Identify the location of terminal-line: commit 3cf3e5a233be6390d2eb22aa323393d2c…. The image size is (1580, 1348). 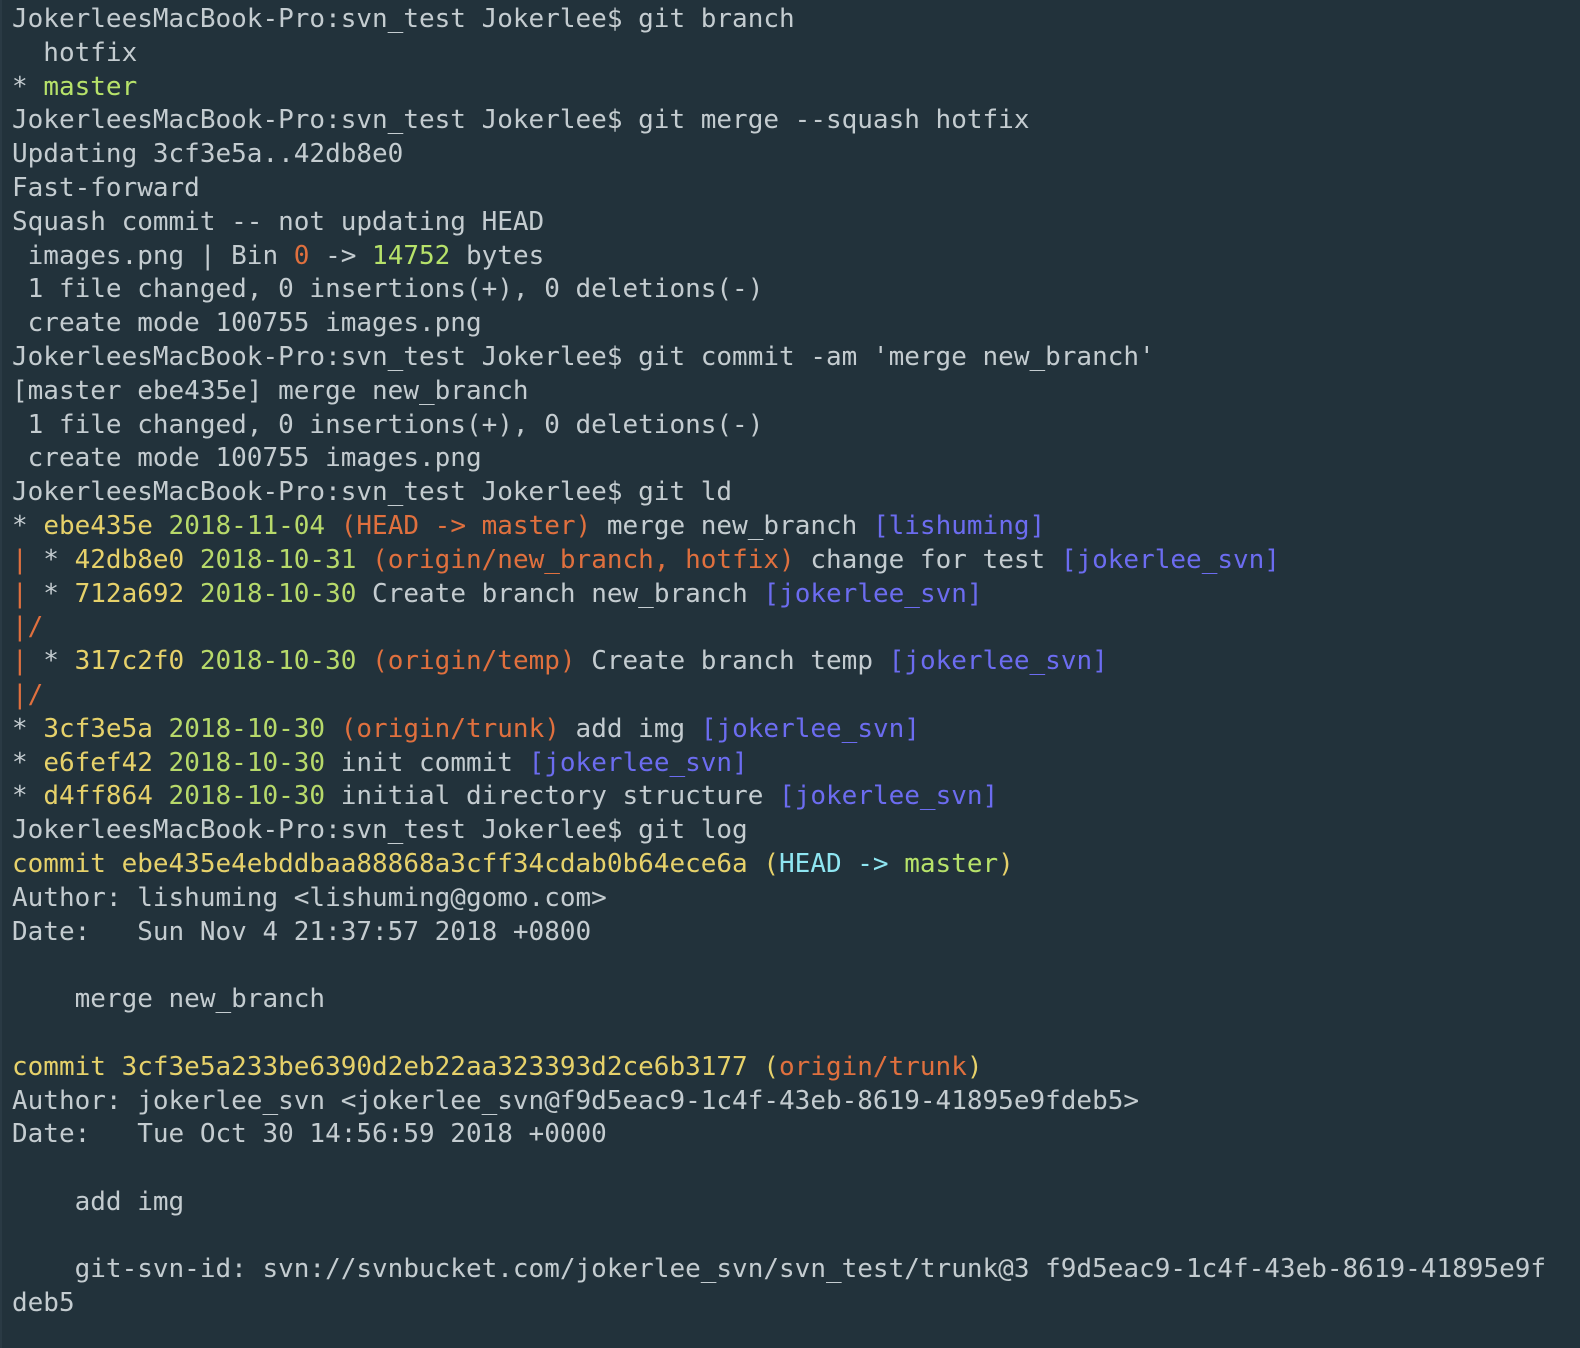
(796, 1068).